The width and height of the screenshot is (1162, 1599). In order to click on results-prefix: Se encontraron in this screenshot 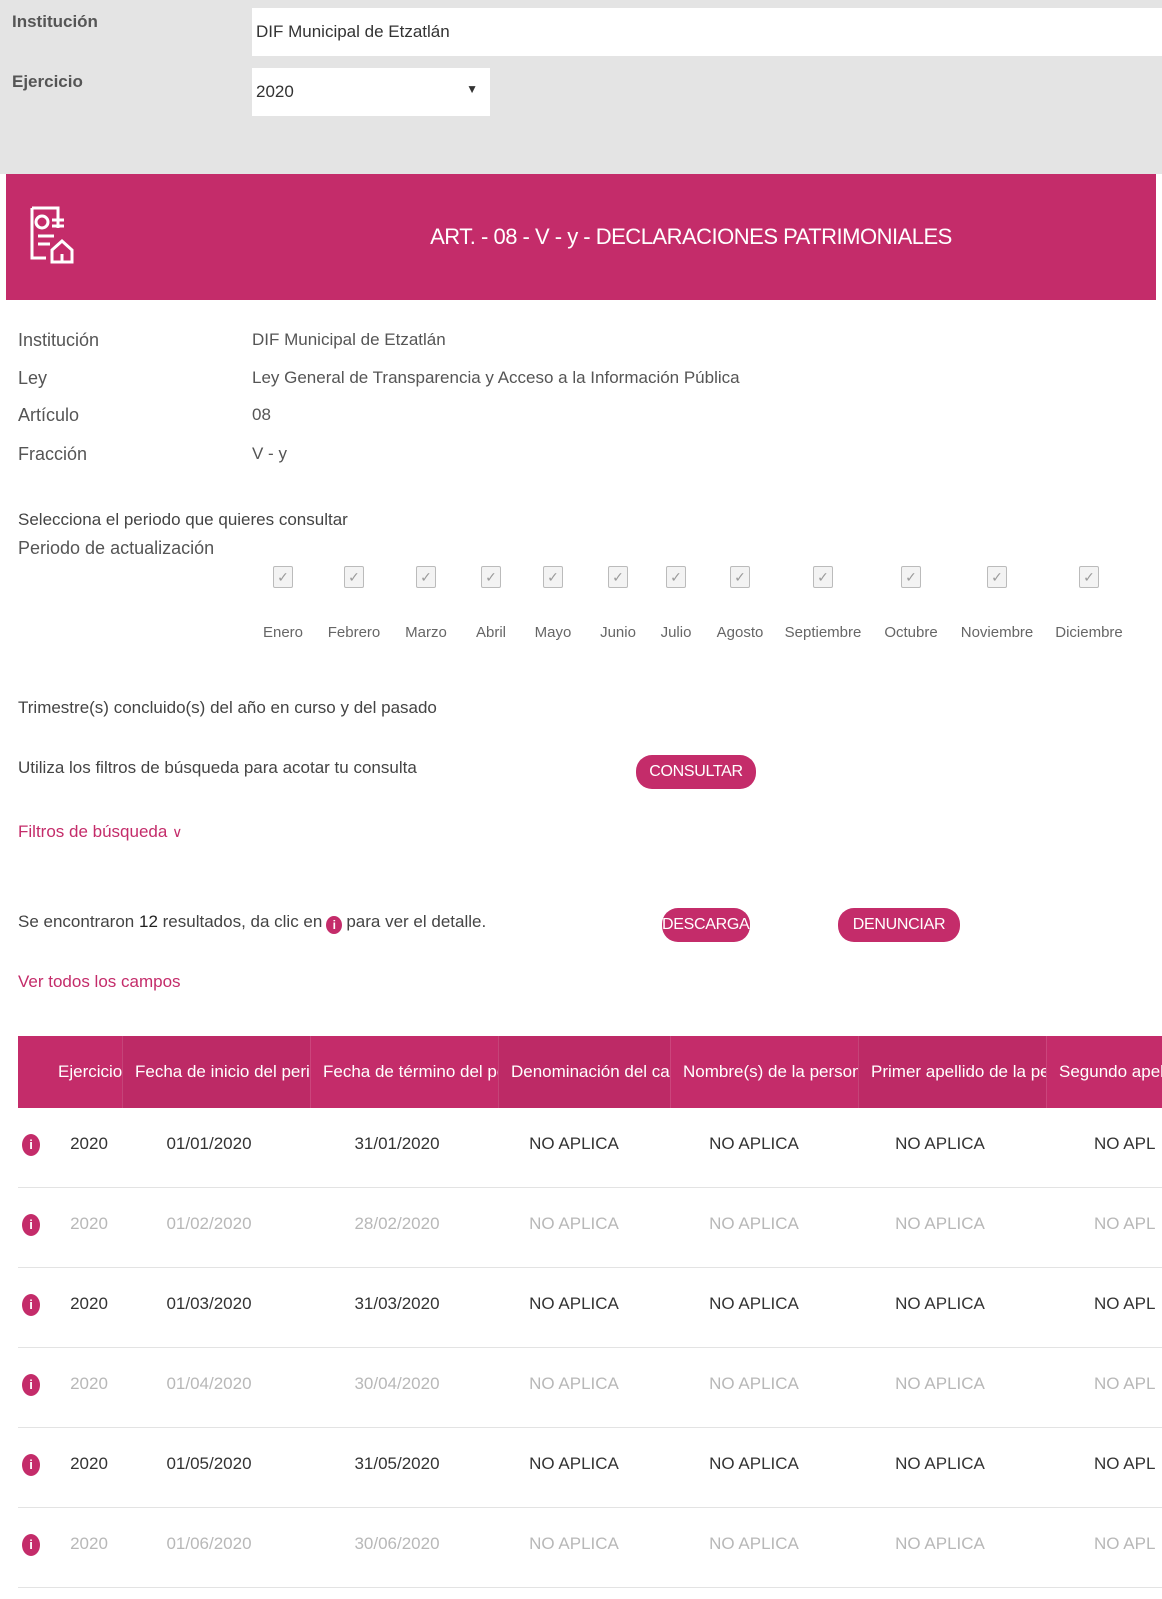, I will do `click(76, 921)`.